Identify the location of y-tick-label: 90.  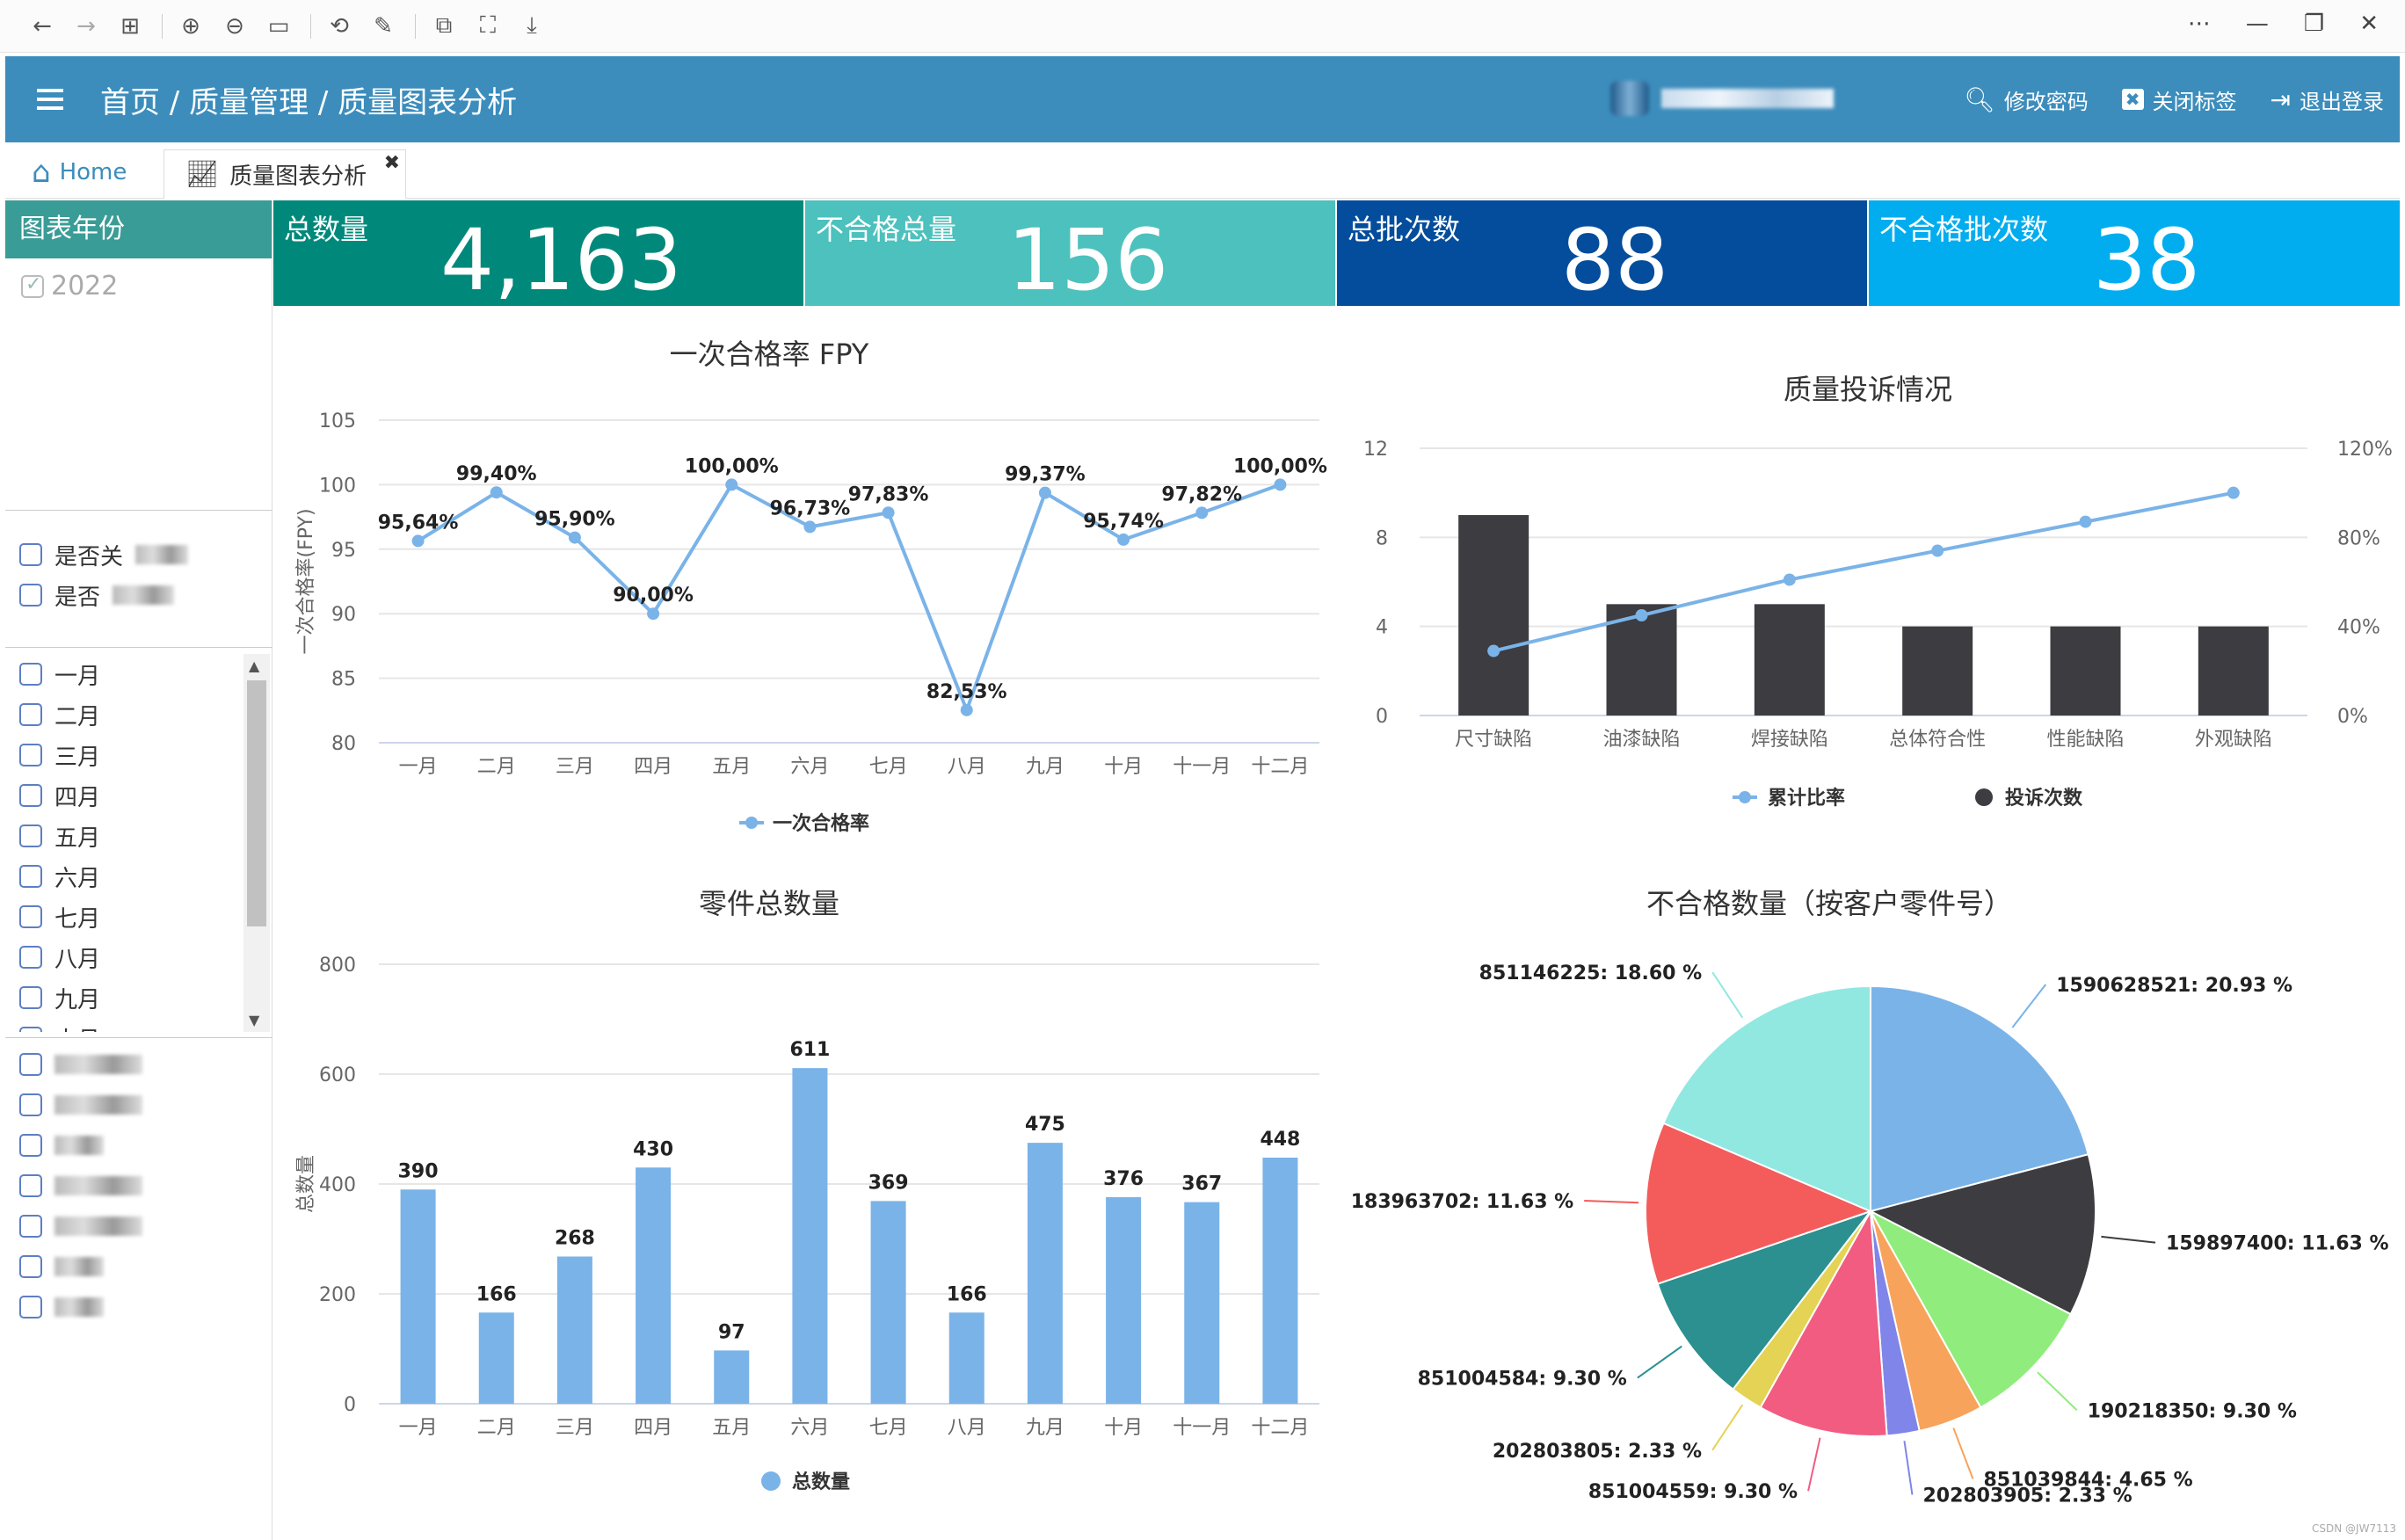
(343, 615).